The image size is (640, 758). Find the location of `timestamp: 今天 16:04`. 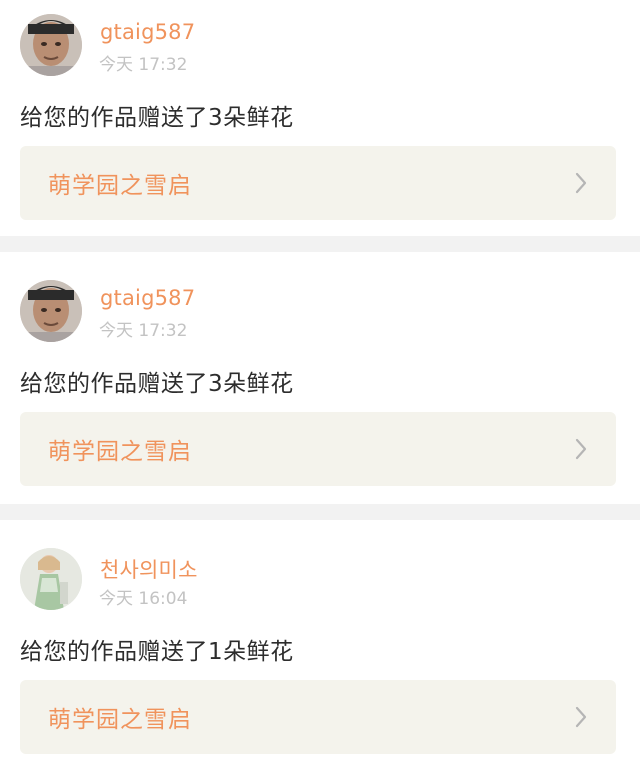

timestamp: 今天 16:04 is located at coordinates (143, 599).